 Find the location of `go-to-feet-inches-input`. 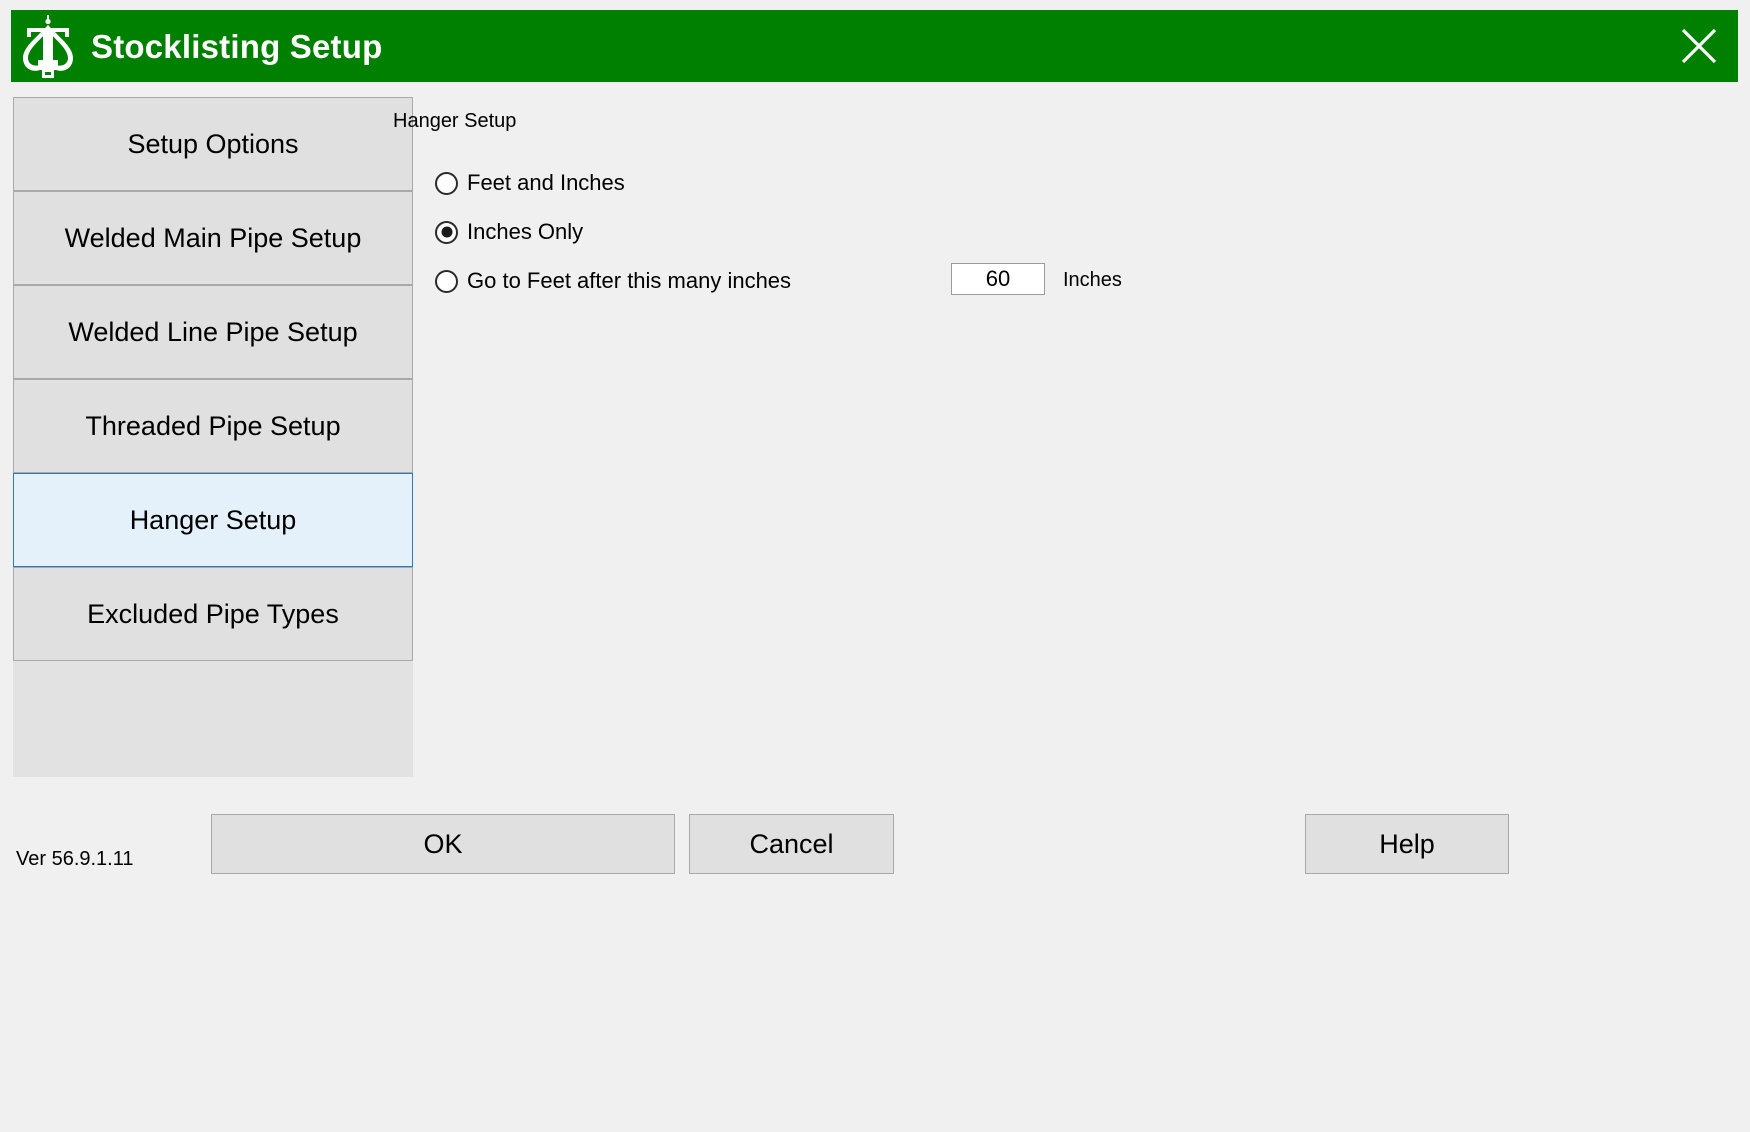

go-to-feet-inches-input is located at coordinates (998, 279).